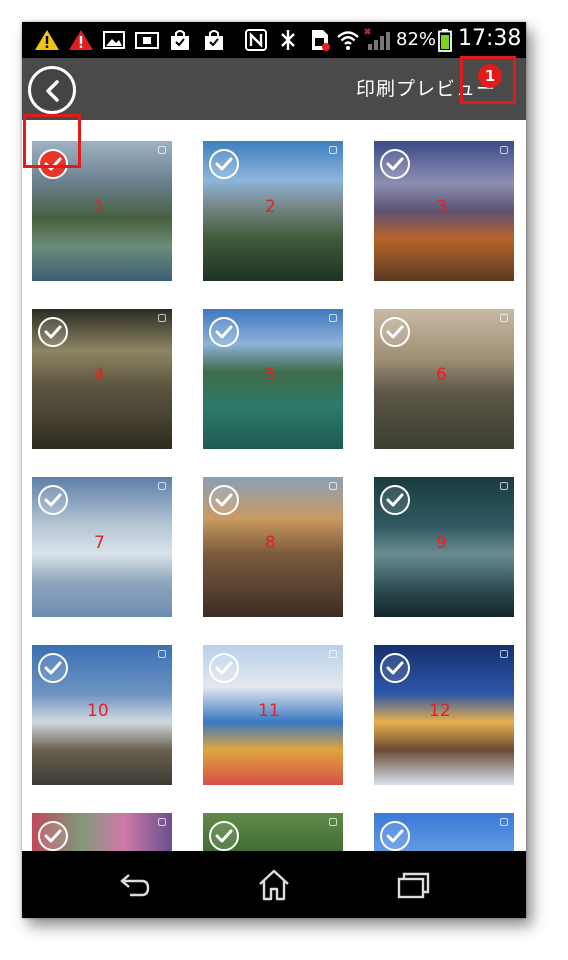 This screenshot has width=568, height=960. What do you see at coordinates (440, 711) in the screenshot?
I see `photo-number: 12` at bounding box center [440, 711].